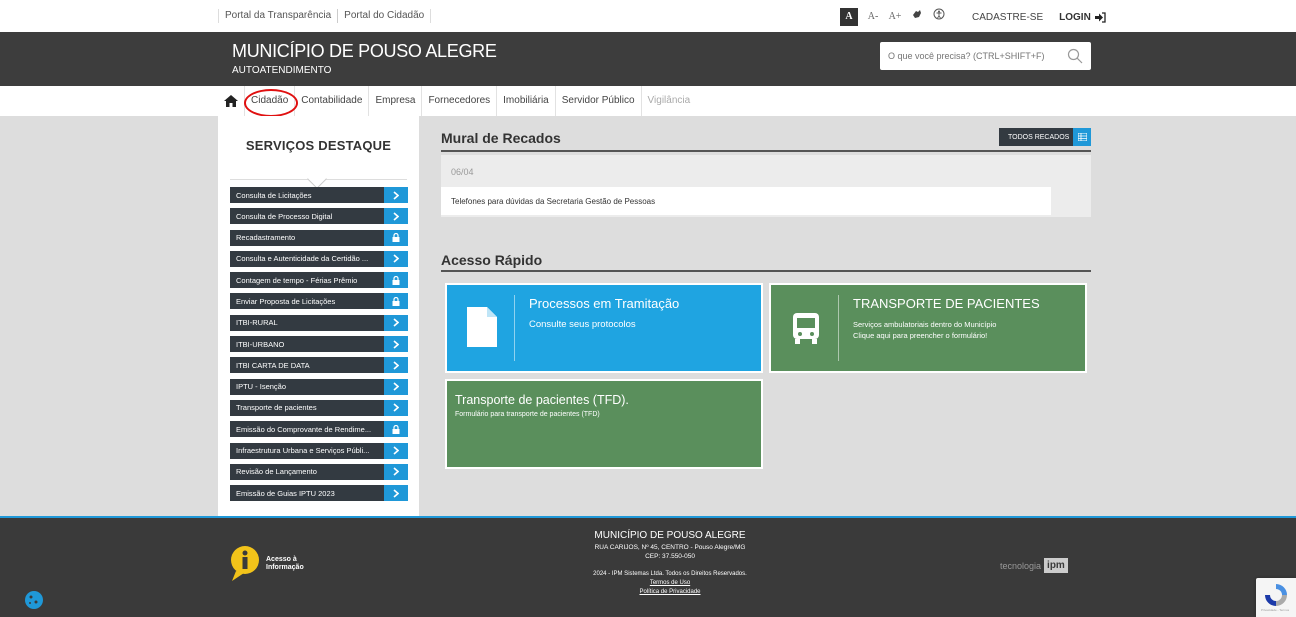 This screenshot has height=617, width=1296. I want to click on brand-box: ipm, so click(1056, 565).